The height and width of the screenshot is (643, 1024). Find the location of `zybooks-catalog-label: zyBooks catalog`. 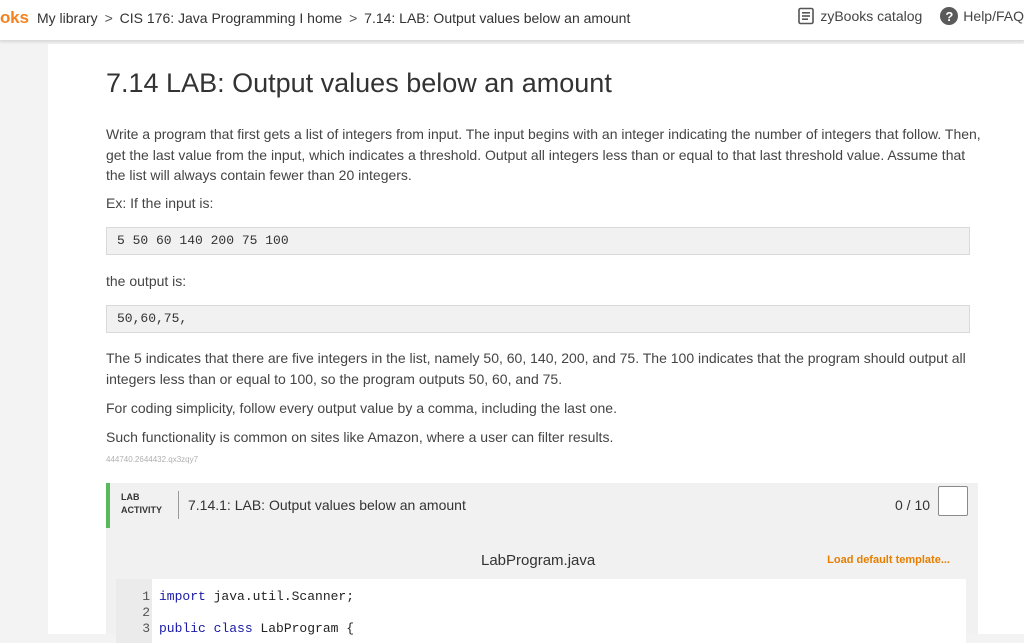

zybooks-catalog-label: zyBooks catalog is located at coordinates (871, 16).